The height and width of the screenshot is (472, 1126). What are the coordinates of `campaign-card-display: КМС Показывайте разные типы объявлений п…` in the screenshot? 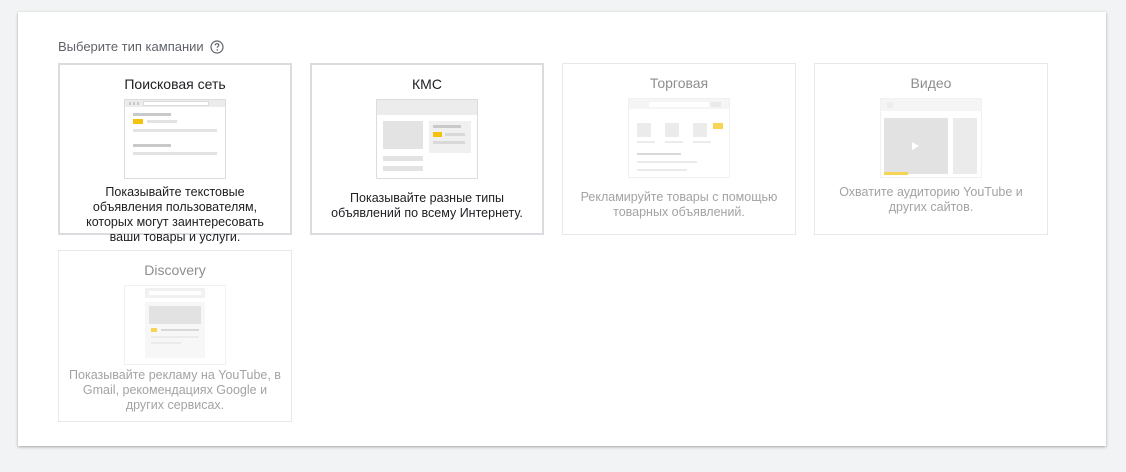 It's located at (427, 149).